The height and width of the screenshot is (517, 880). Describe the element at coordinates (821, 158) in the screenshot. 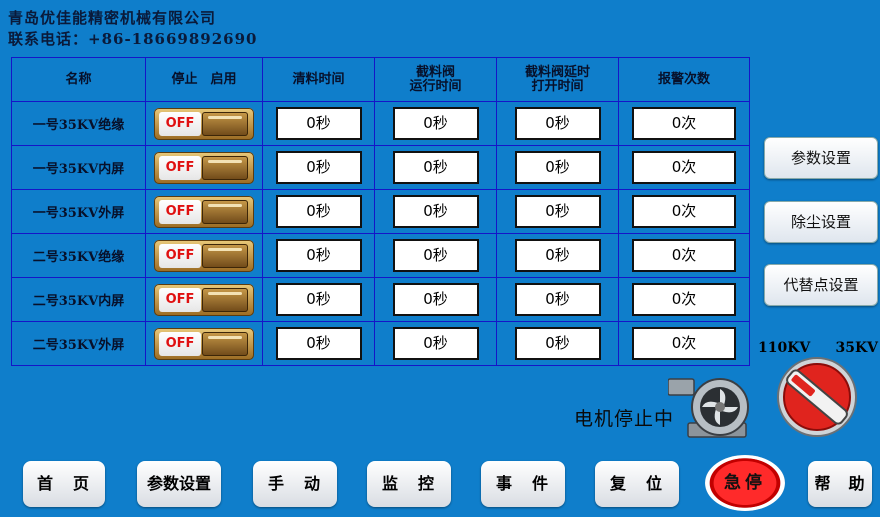

I see `param-settings-button: 参数设置` at that location.